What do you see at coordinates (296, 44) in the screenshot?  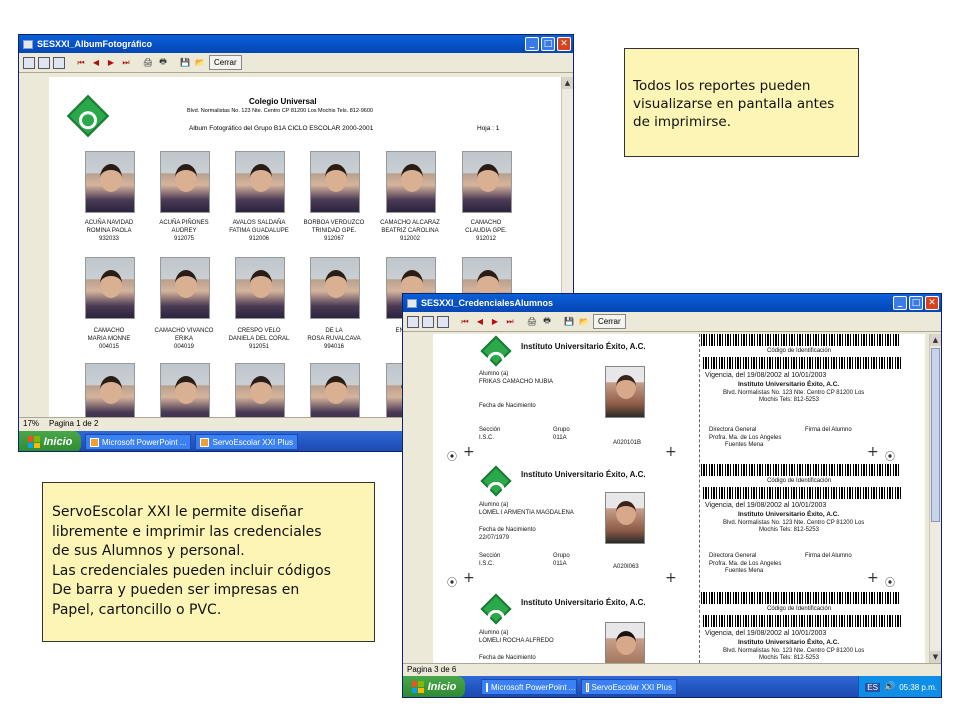 I see `album-titlebar: SESXXI_AlbumFotográfico _ □ ✕` at bounding box center [296, 44].